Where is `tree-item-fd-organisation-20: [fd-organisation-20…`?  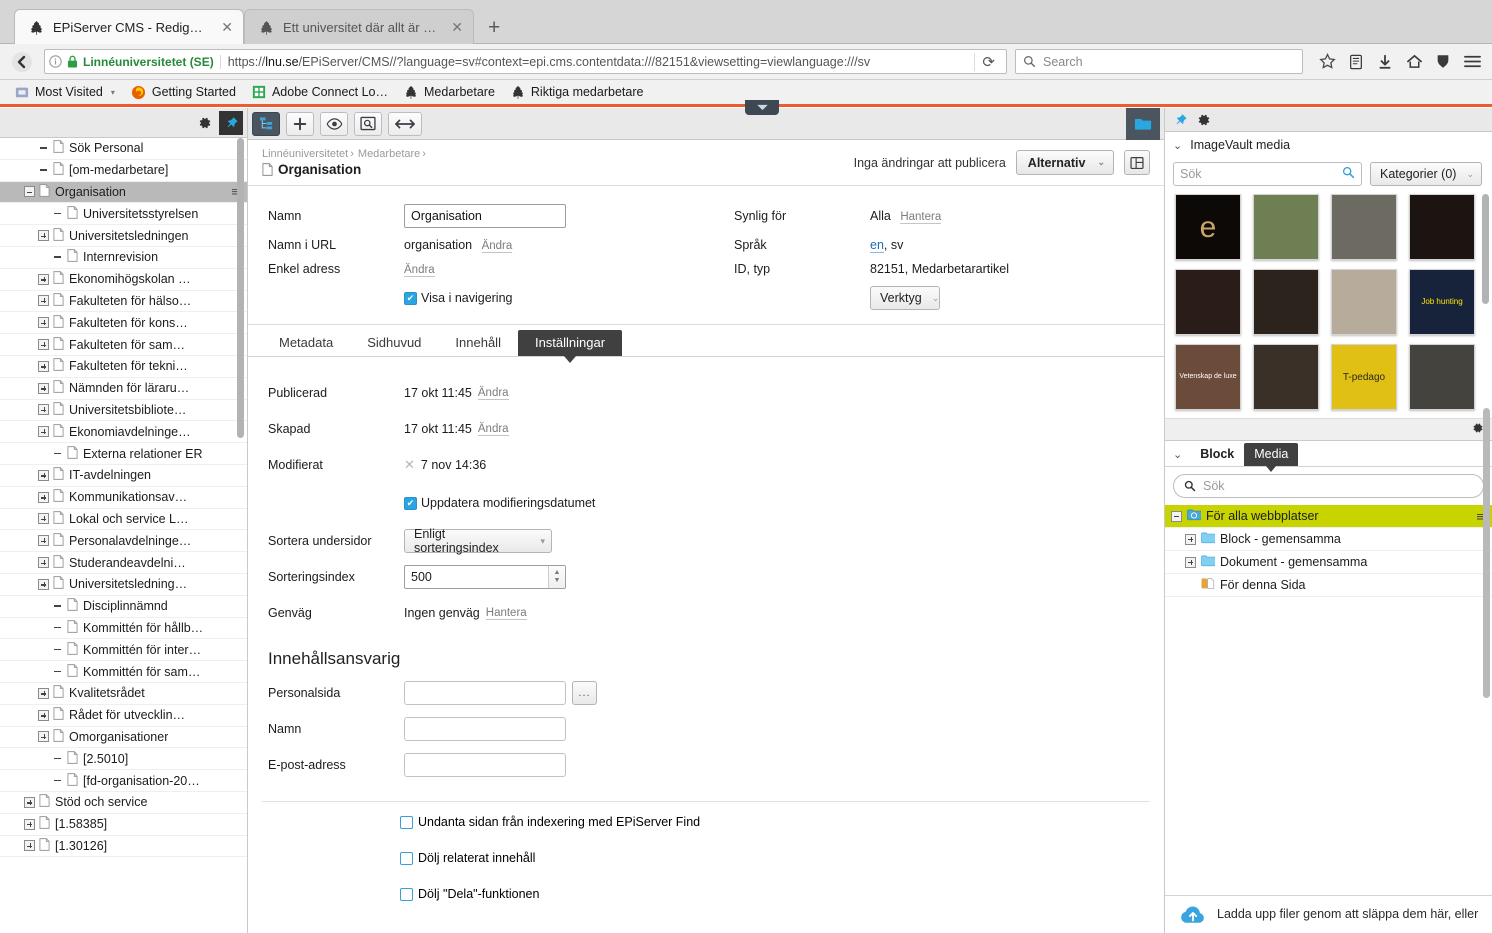
tree-item-fd-organisation-20: [fd-organisation-20… is located at coordinates (123, 781).